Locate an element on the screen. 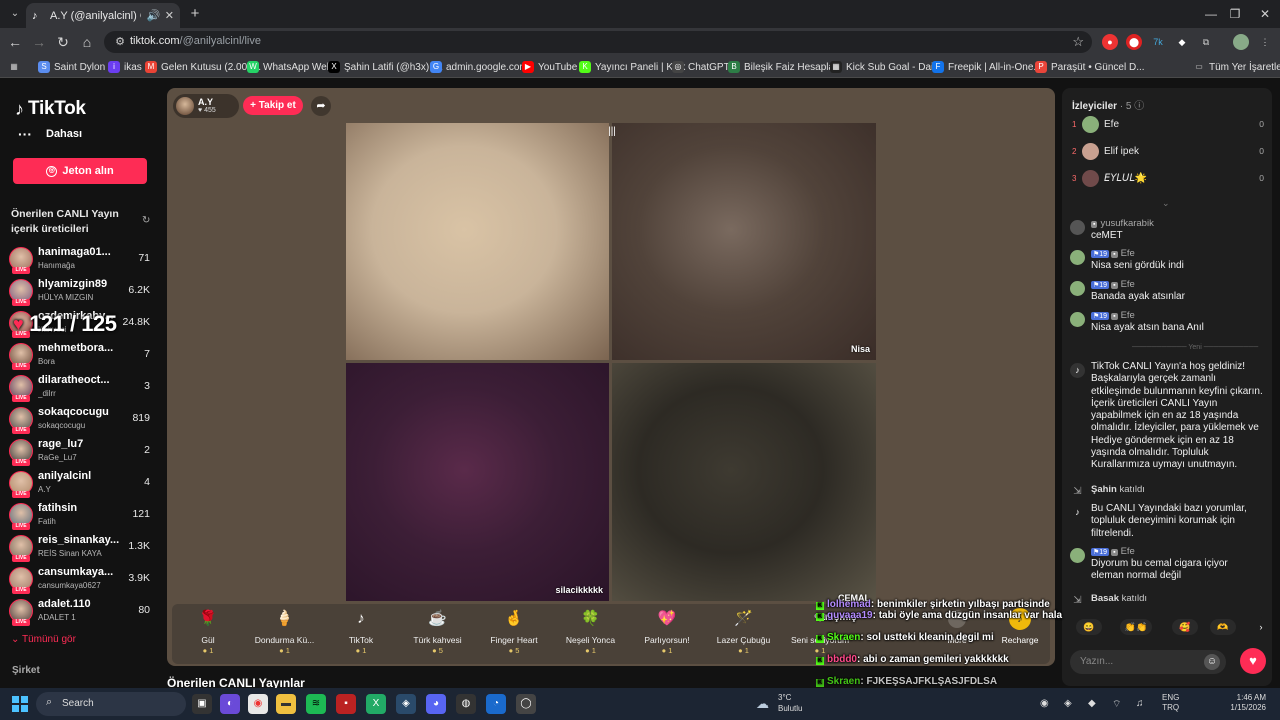 The image size is (1280, 720). menu-kebab-icon: ⋮ is located at coordinates (1265, 42).